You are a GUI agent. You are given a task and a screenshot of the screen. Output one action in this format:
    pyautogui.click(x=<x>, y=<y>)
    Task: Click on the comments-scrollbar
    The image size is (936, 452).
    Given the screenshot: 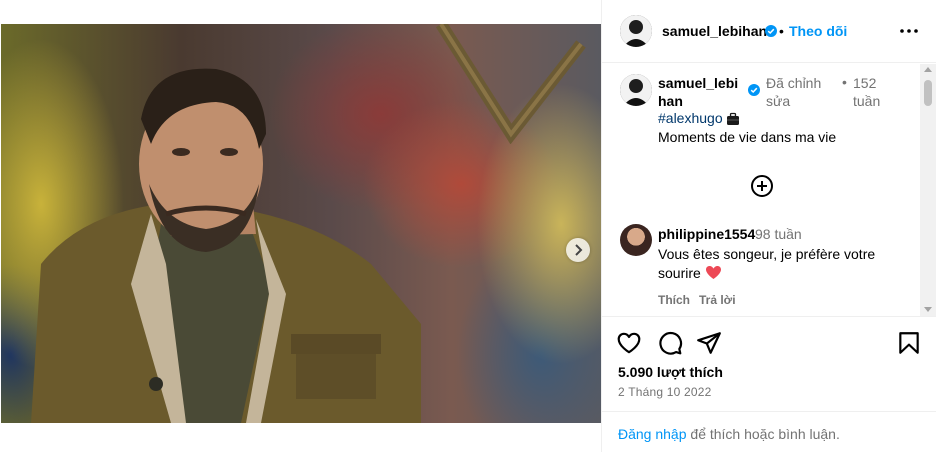 What is the action you would take?
    pyautogui.click(x=928, y=190)
    